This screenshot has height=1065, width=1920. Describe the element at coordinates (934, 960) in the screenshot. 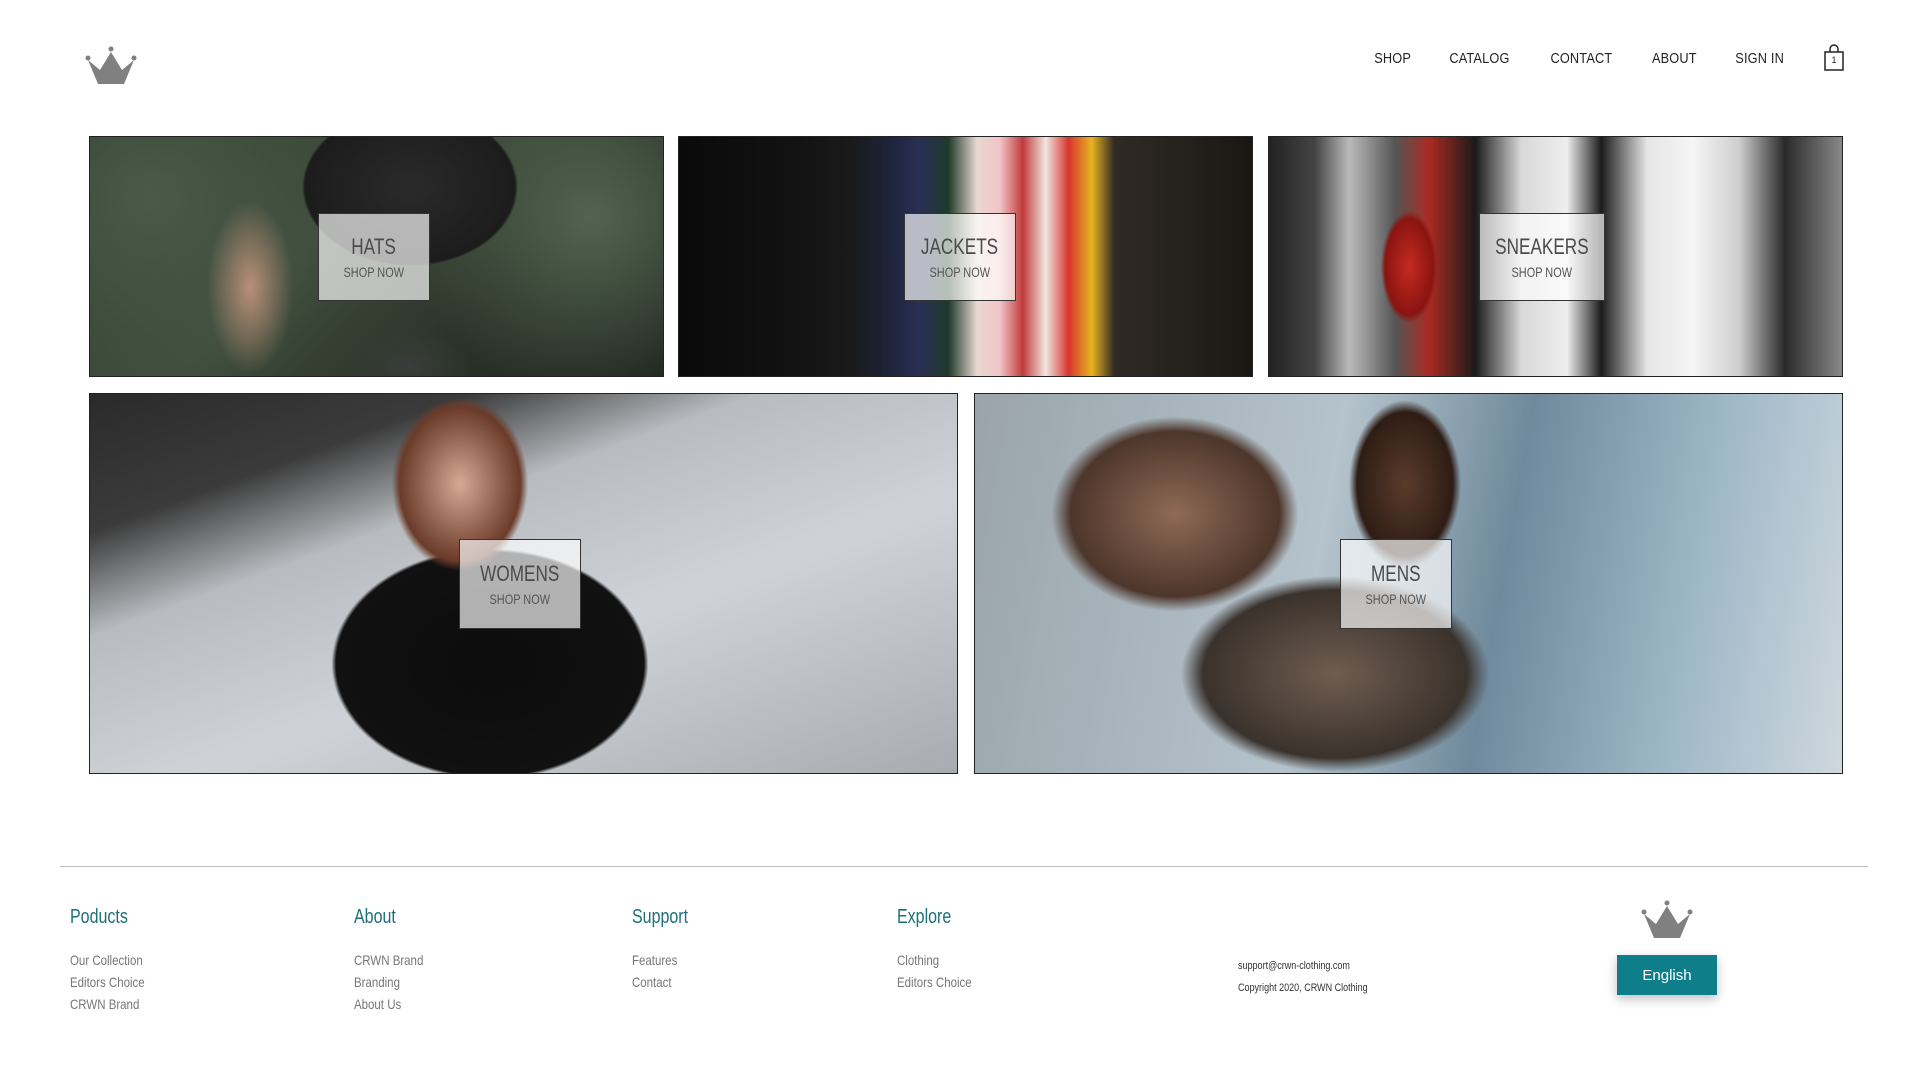

I see `footer-link: Clothing` at that location.